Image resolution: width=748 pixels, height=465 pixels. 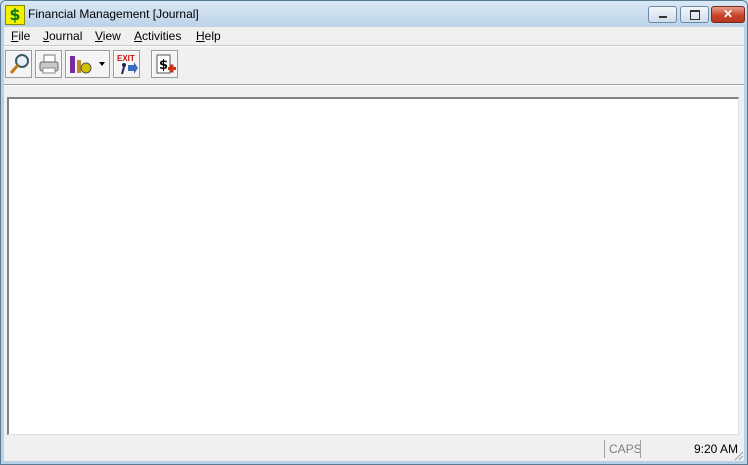 I want to click on minimize-button, so click(x=662, y=14).